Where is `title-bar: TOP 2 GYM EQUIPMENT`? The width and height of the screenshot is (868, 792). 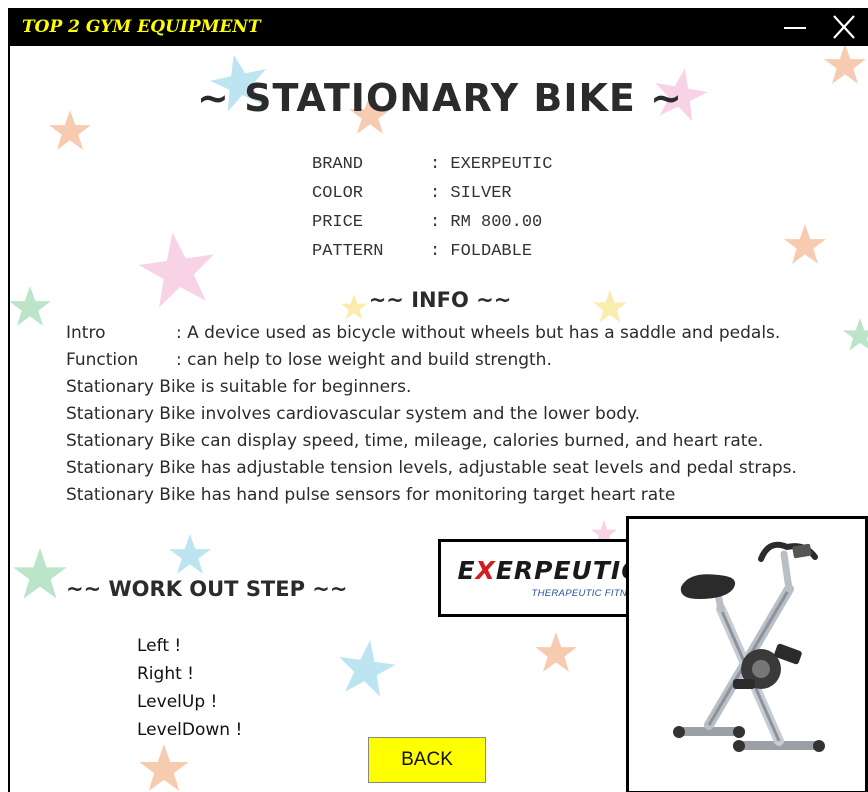
title-bar: TOP 2 GYM EQUIPMENT is located at coordinates (438, 27).